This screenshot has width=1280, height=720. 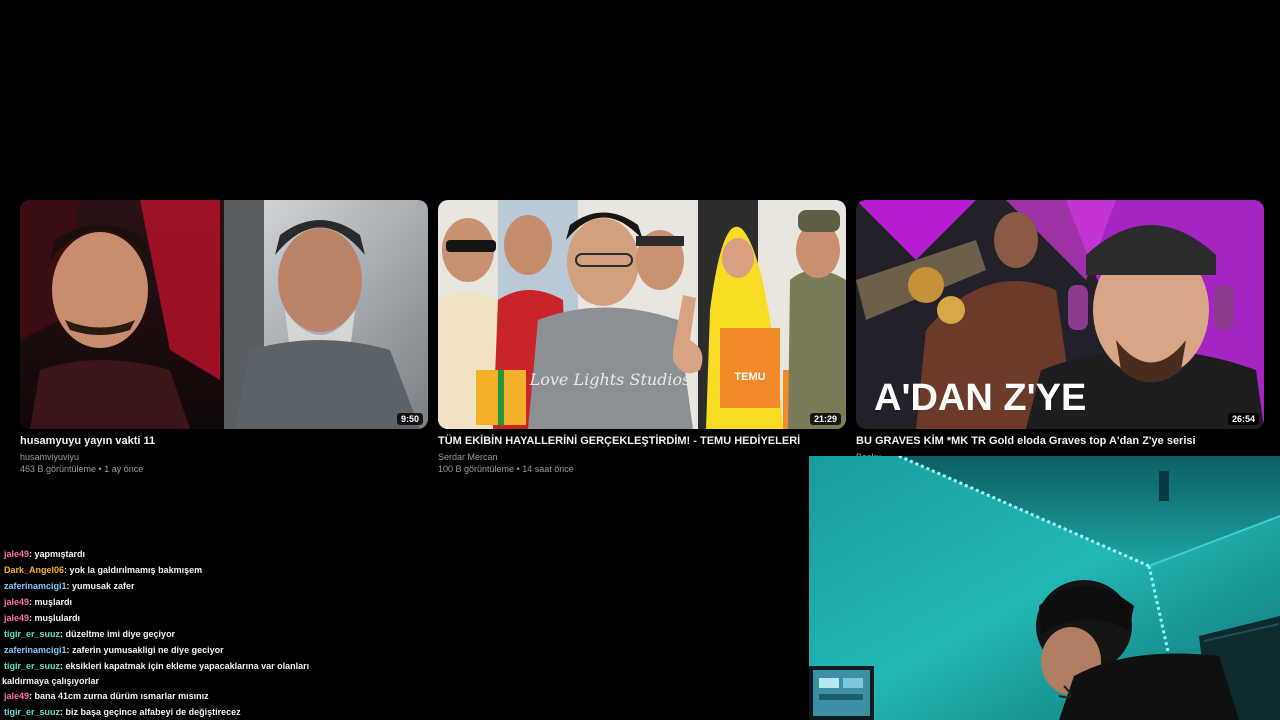 What do you see at coordinates (224, 441) in the screenshot?
I see `video-title: husamyuyu yayın vakti 11` at bounding box center [224, 441].